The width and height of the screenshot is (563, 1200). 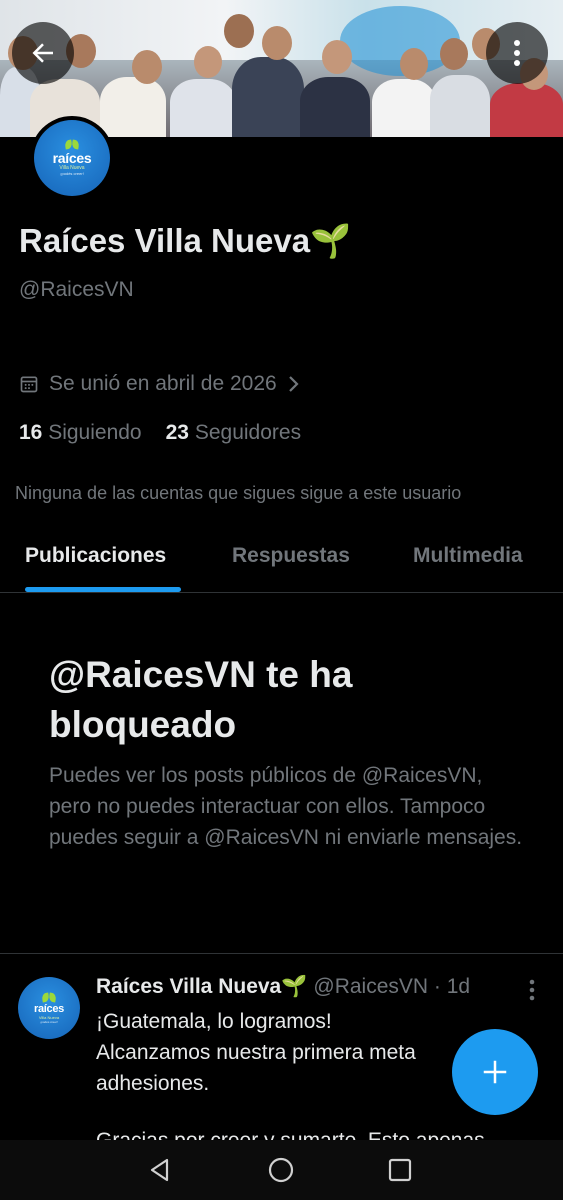 I want to click on avatar-logo: raíces Villa Nueva ¡podés creer!, so click(x=72, y=158).